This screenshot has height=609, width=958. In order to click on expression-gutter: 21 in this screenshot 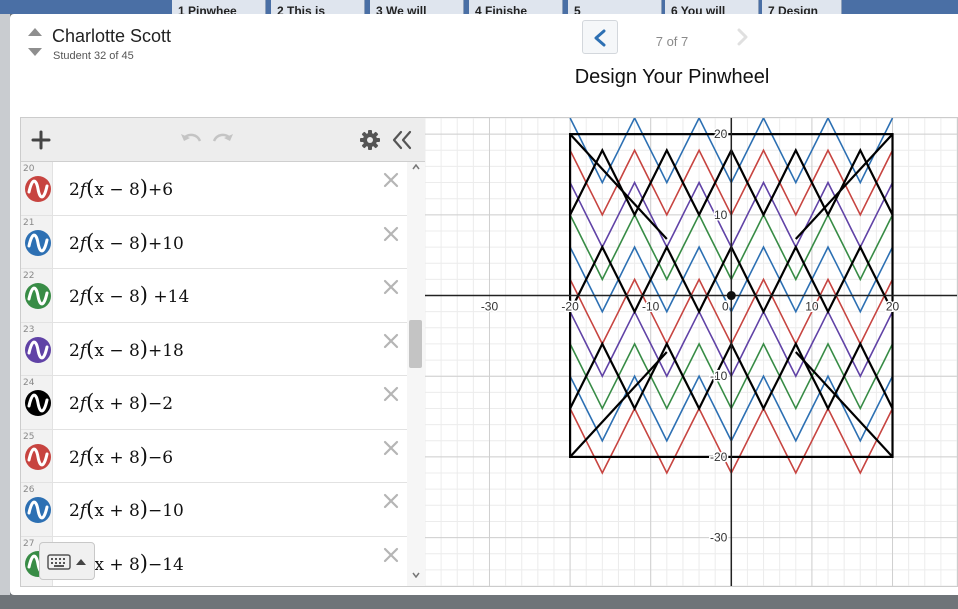, I will do `click(37, 241)`.